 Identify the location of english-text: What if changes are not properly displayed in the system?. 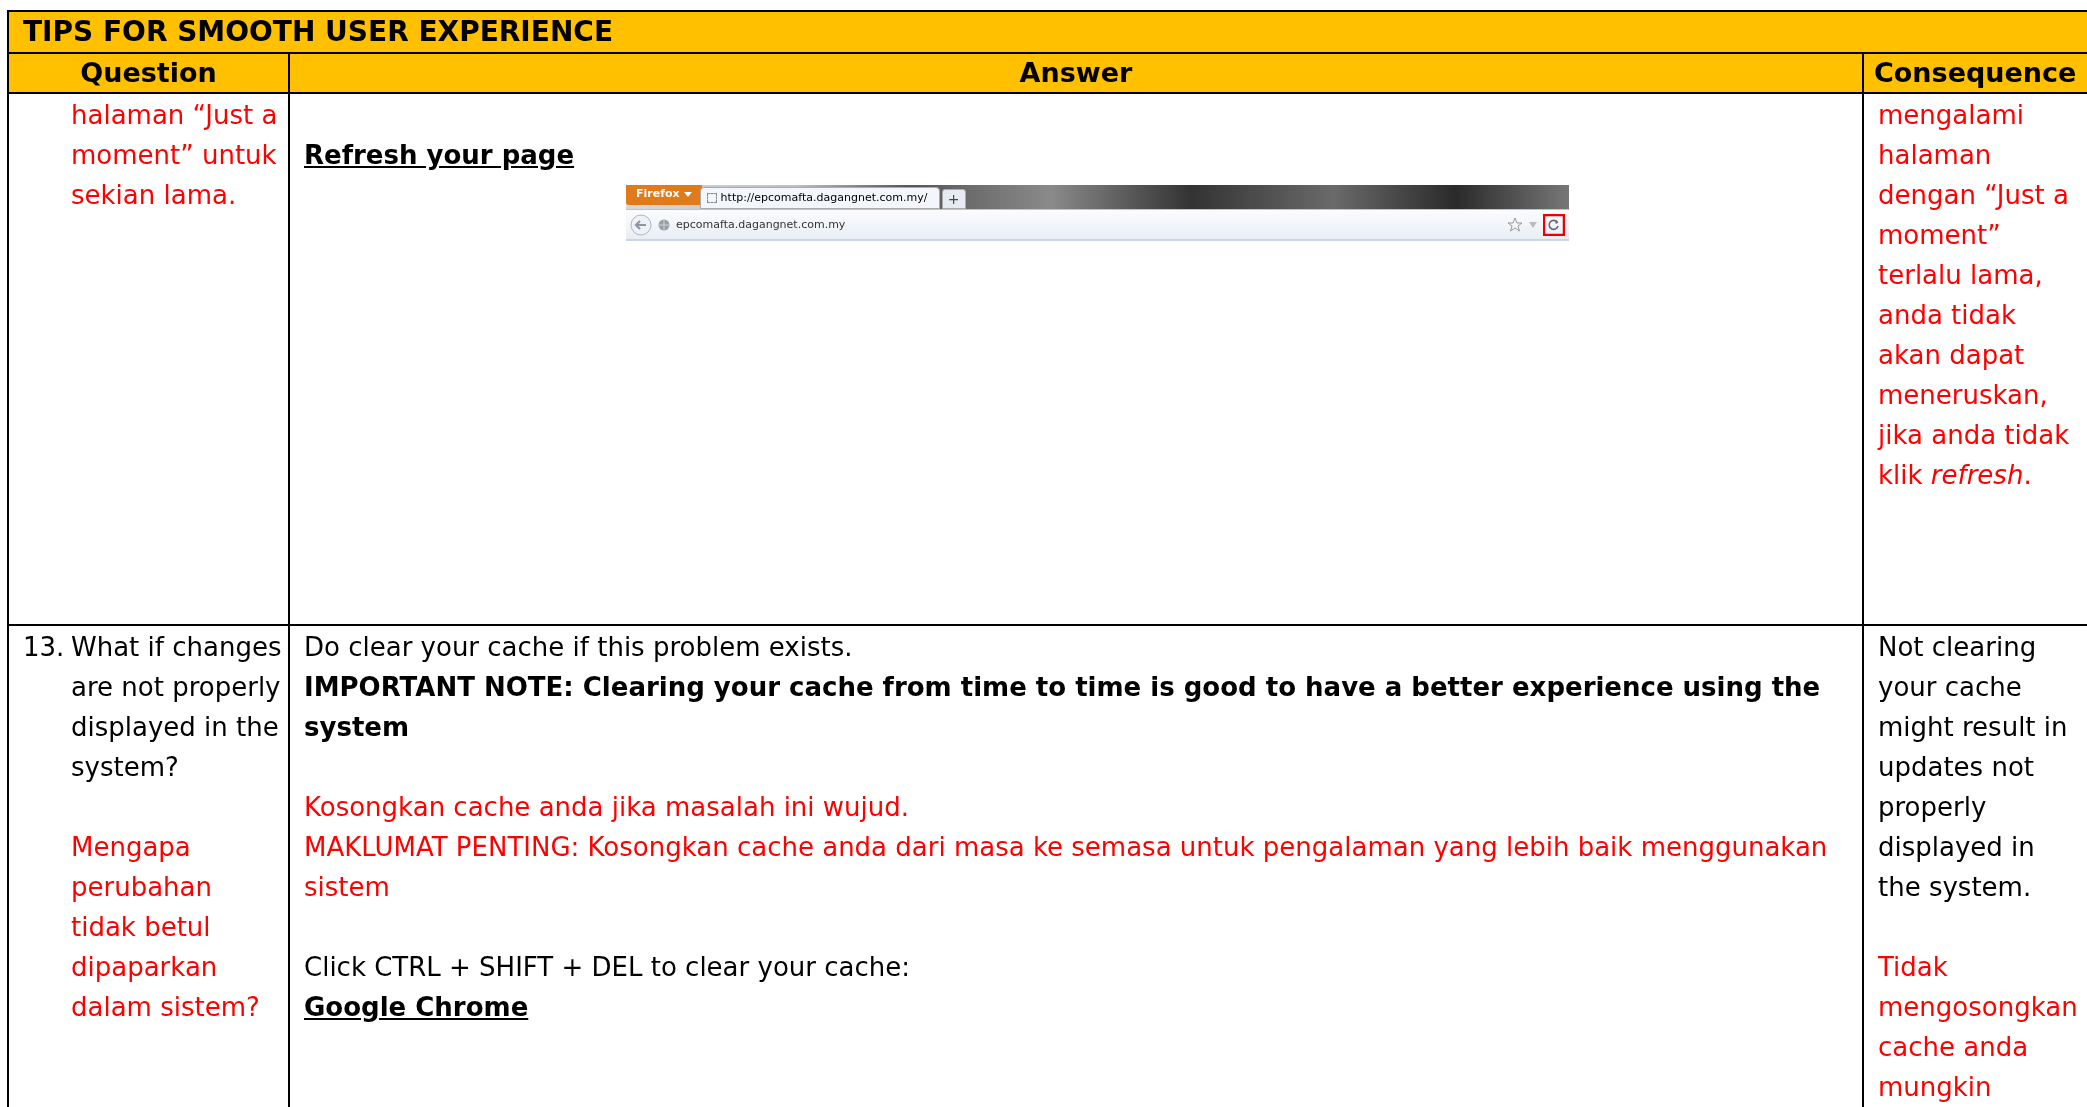
(177, 707).